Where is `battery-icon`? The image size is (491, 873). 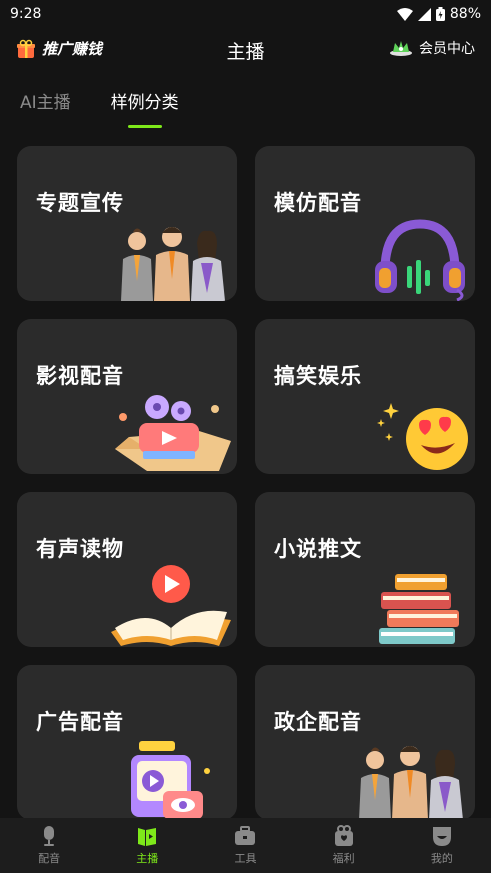
battery-icon is located at coordinates (440, 14).